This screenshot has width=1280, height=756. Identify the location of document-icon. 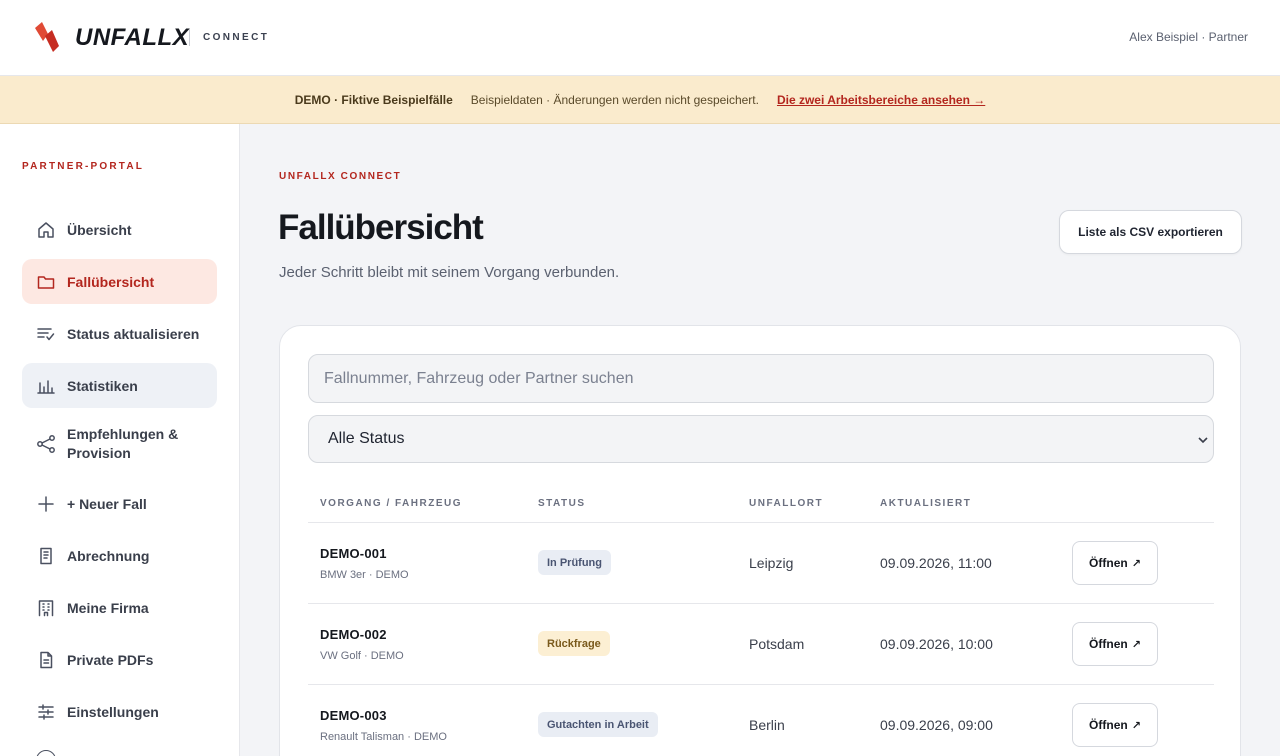
(46, 660).